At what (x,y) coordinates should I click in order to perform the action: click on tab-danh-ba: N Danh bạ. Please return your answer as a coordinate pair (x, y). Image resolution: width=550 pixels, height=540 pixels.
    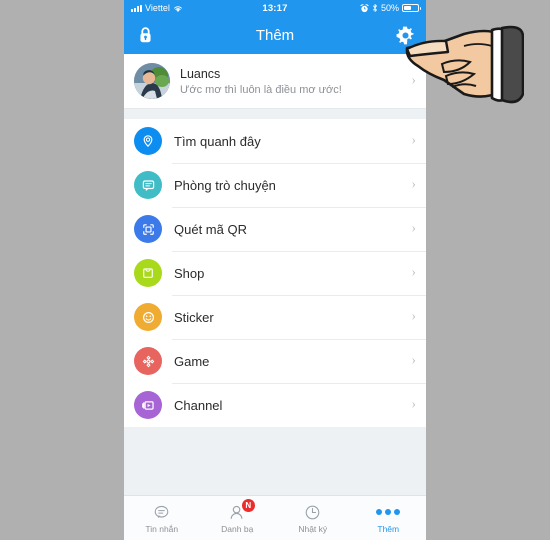
    Looking at the image, I should click on (238, 518).